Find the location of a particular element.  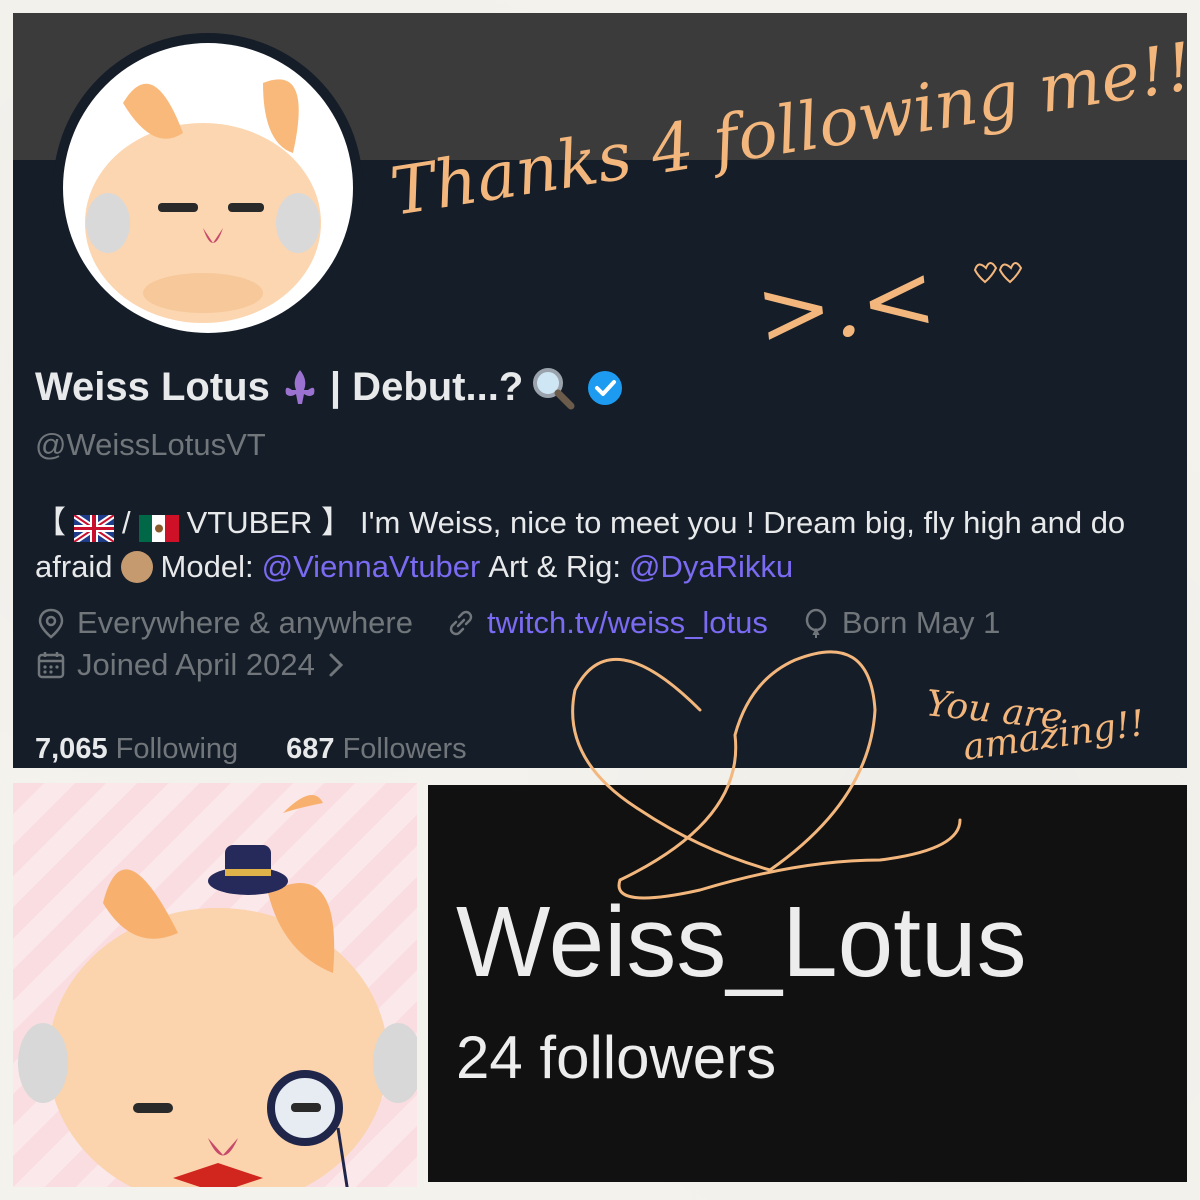

display-name-row: Weiss Lotus | Debut...? is located at coordinates (331, 387).